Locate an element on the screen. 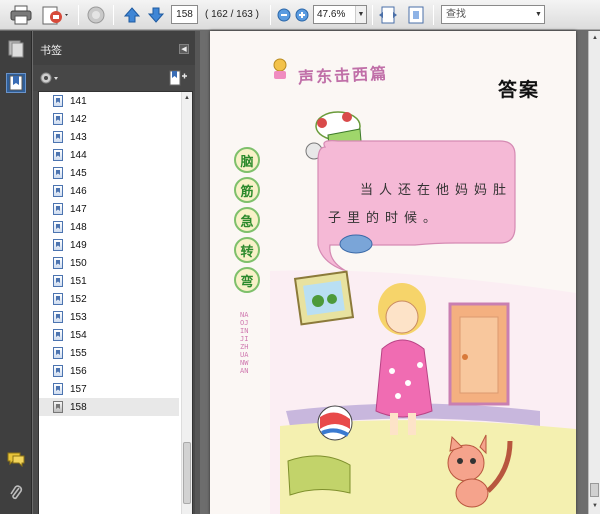  zoom-out-button is located at coordinates (284, 15).